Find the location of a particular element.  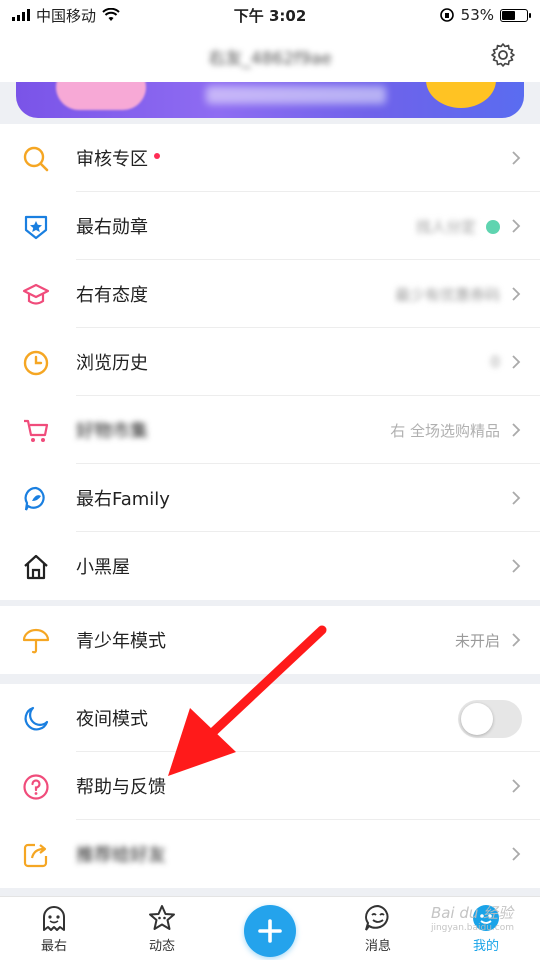

umbrella-icon is located at coordinates (36, 641).